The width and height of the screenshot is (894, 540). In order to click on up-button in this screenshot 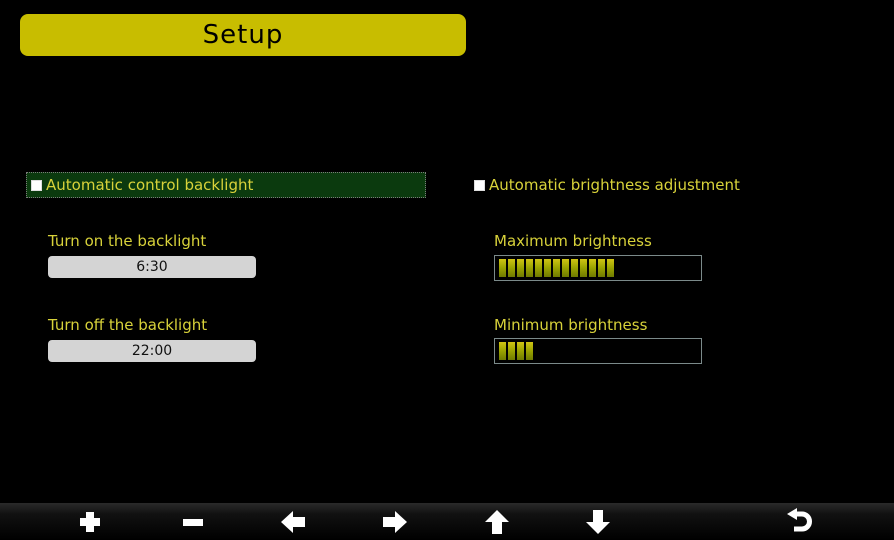, I will do `click(497, 522)`.